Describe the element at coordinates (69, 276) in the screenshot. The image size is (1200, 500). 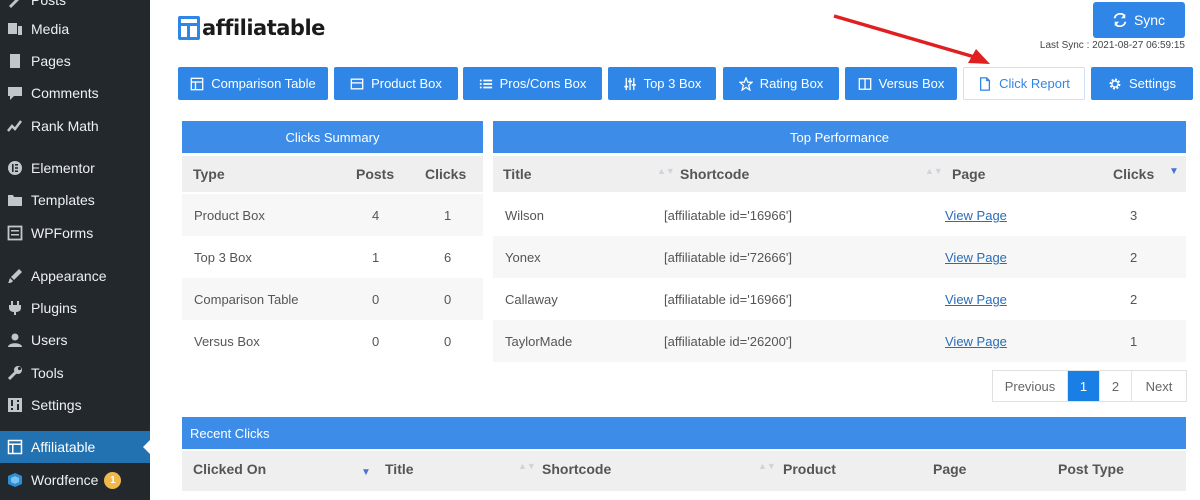
I see `sidebar-item-label: Appearance` at that location.